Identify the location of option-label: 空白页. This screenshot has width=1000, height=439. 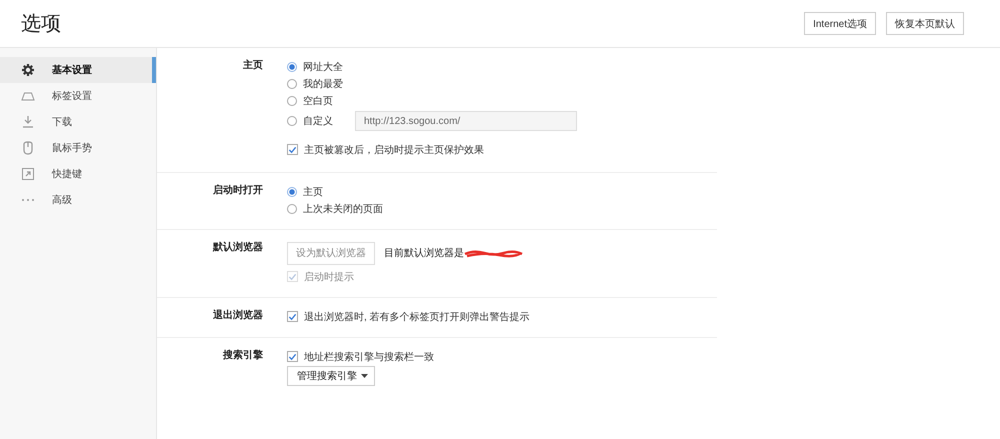
(318, 101).